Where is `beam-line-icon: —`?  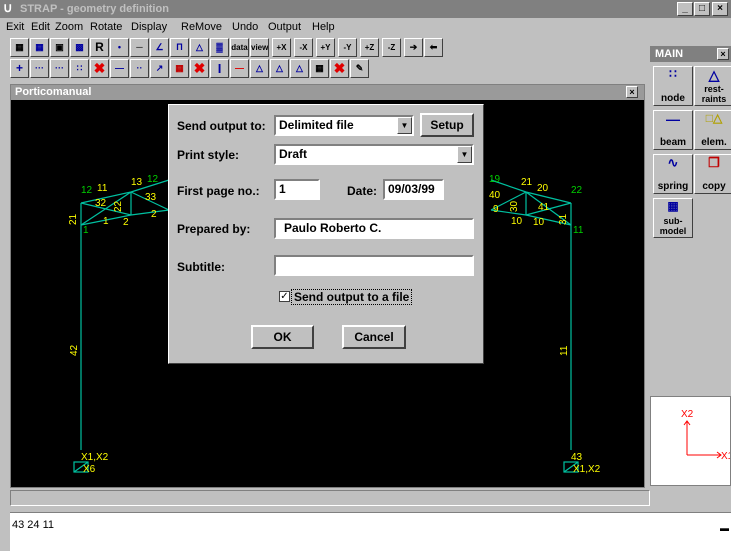 beam-line-icon: — is located at coordinates (239, 68).